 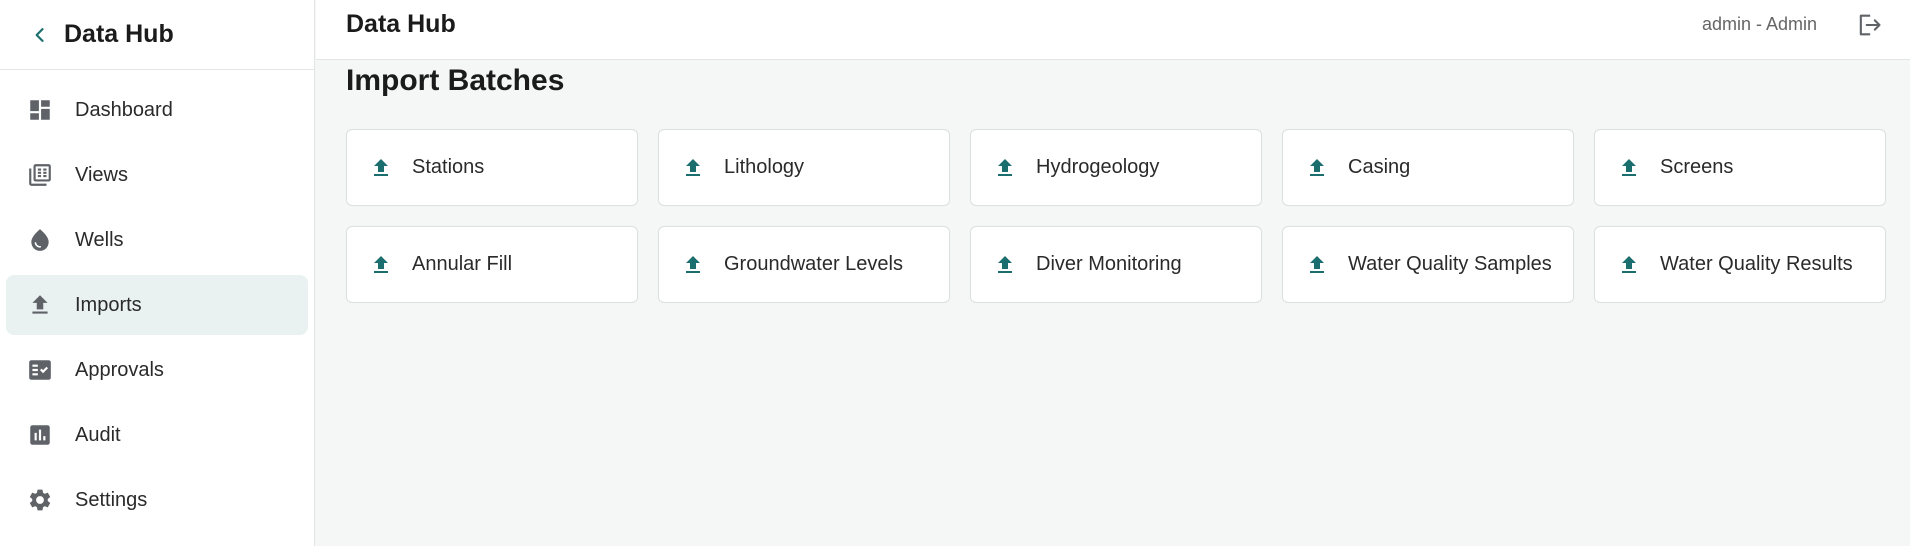 I want to click on sidebar-item-audit: Audit, so click(x=157, y=435).